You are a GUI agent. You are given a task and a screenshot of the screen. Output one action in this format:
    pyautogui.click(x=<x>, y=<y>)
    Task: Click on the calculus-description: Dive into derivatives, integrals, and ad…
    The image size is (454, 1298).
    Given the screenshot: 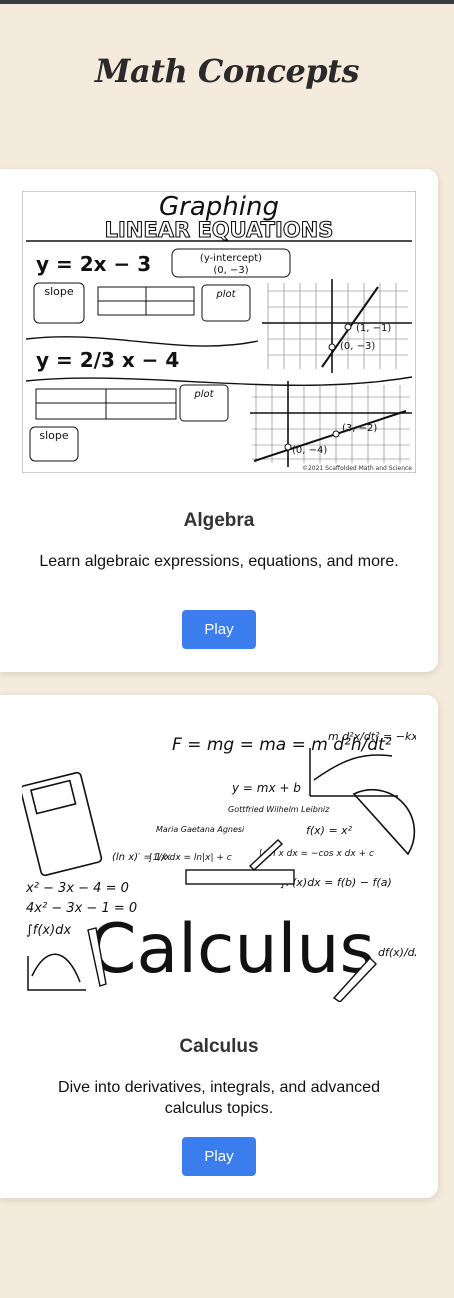 What is the action you would take?
    pyautogui.click(x=219, y=1098)
    